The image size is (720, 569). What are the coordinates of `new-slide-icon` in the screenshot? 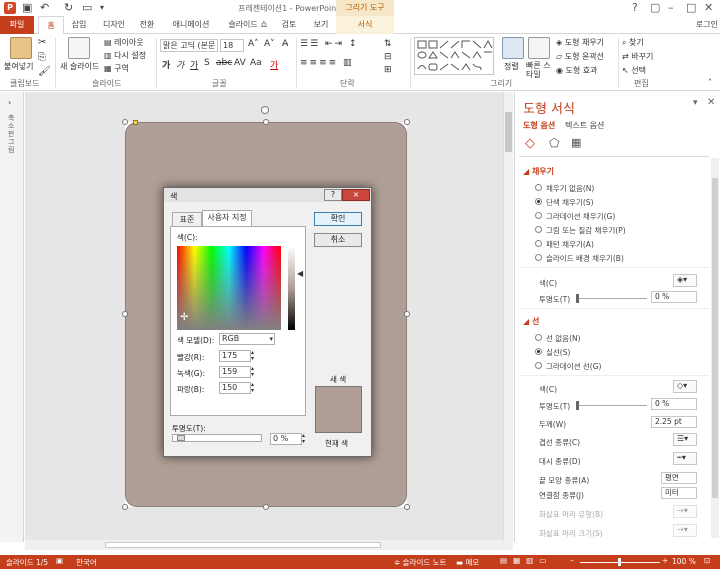 It's located at (79, 48).